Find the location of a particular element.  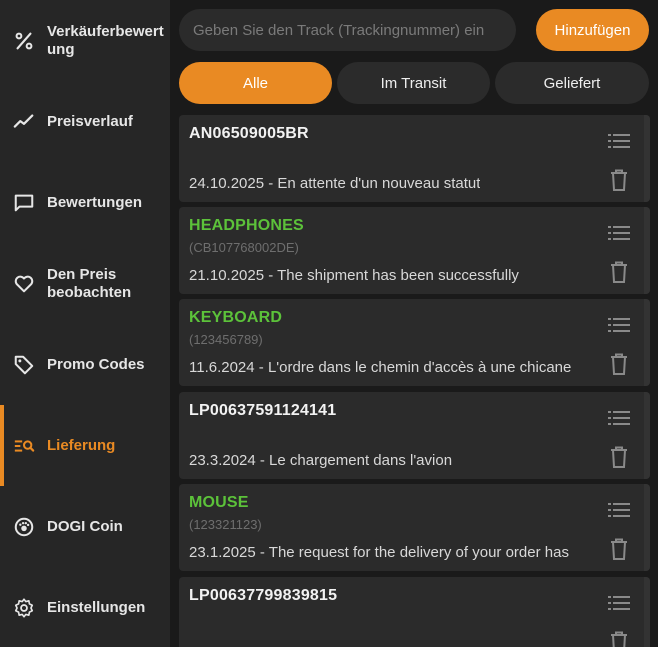

sidebar-item-delivery: Lieferung is located at coordinates (85, 445).